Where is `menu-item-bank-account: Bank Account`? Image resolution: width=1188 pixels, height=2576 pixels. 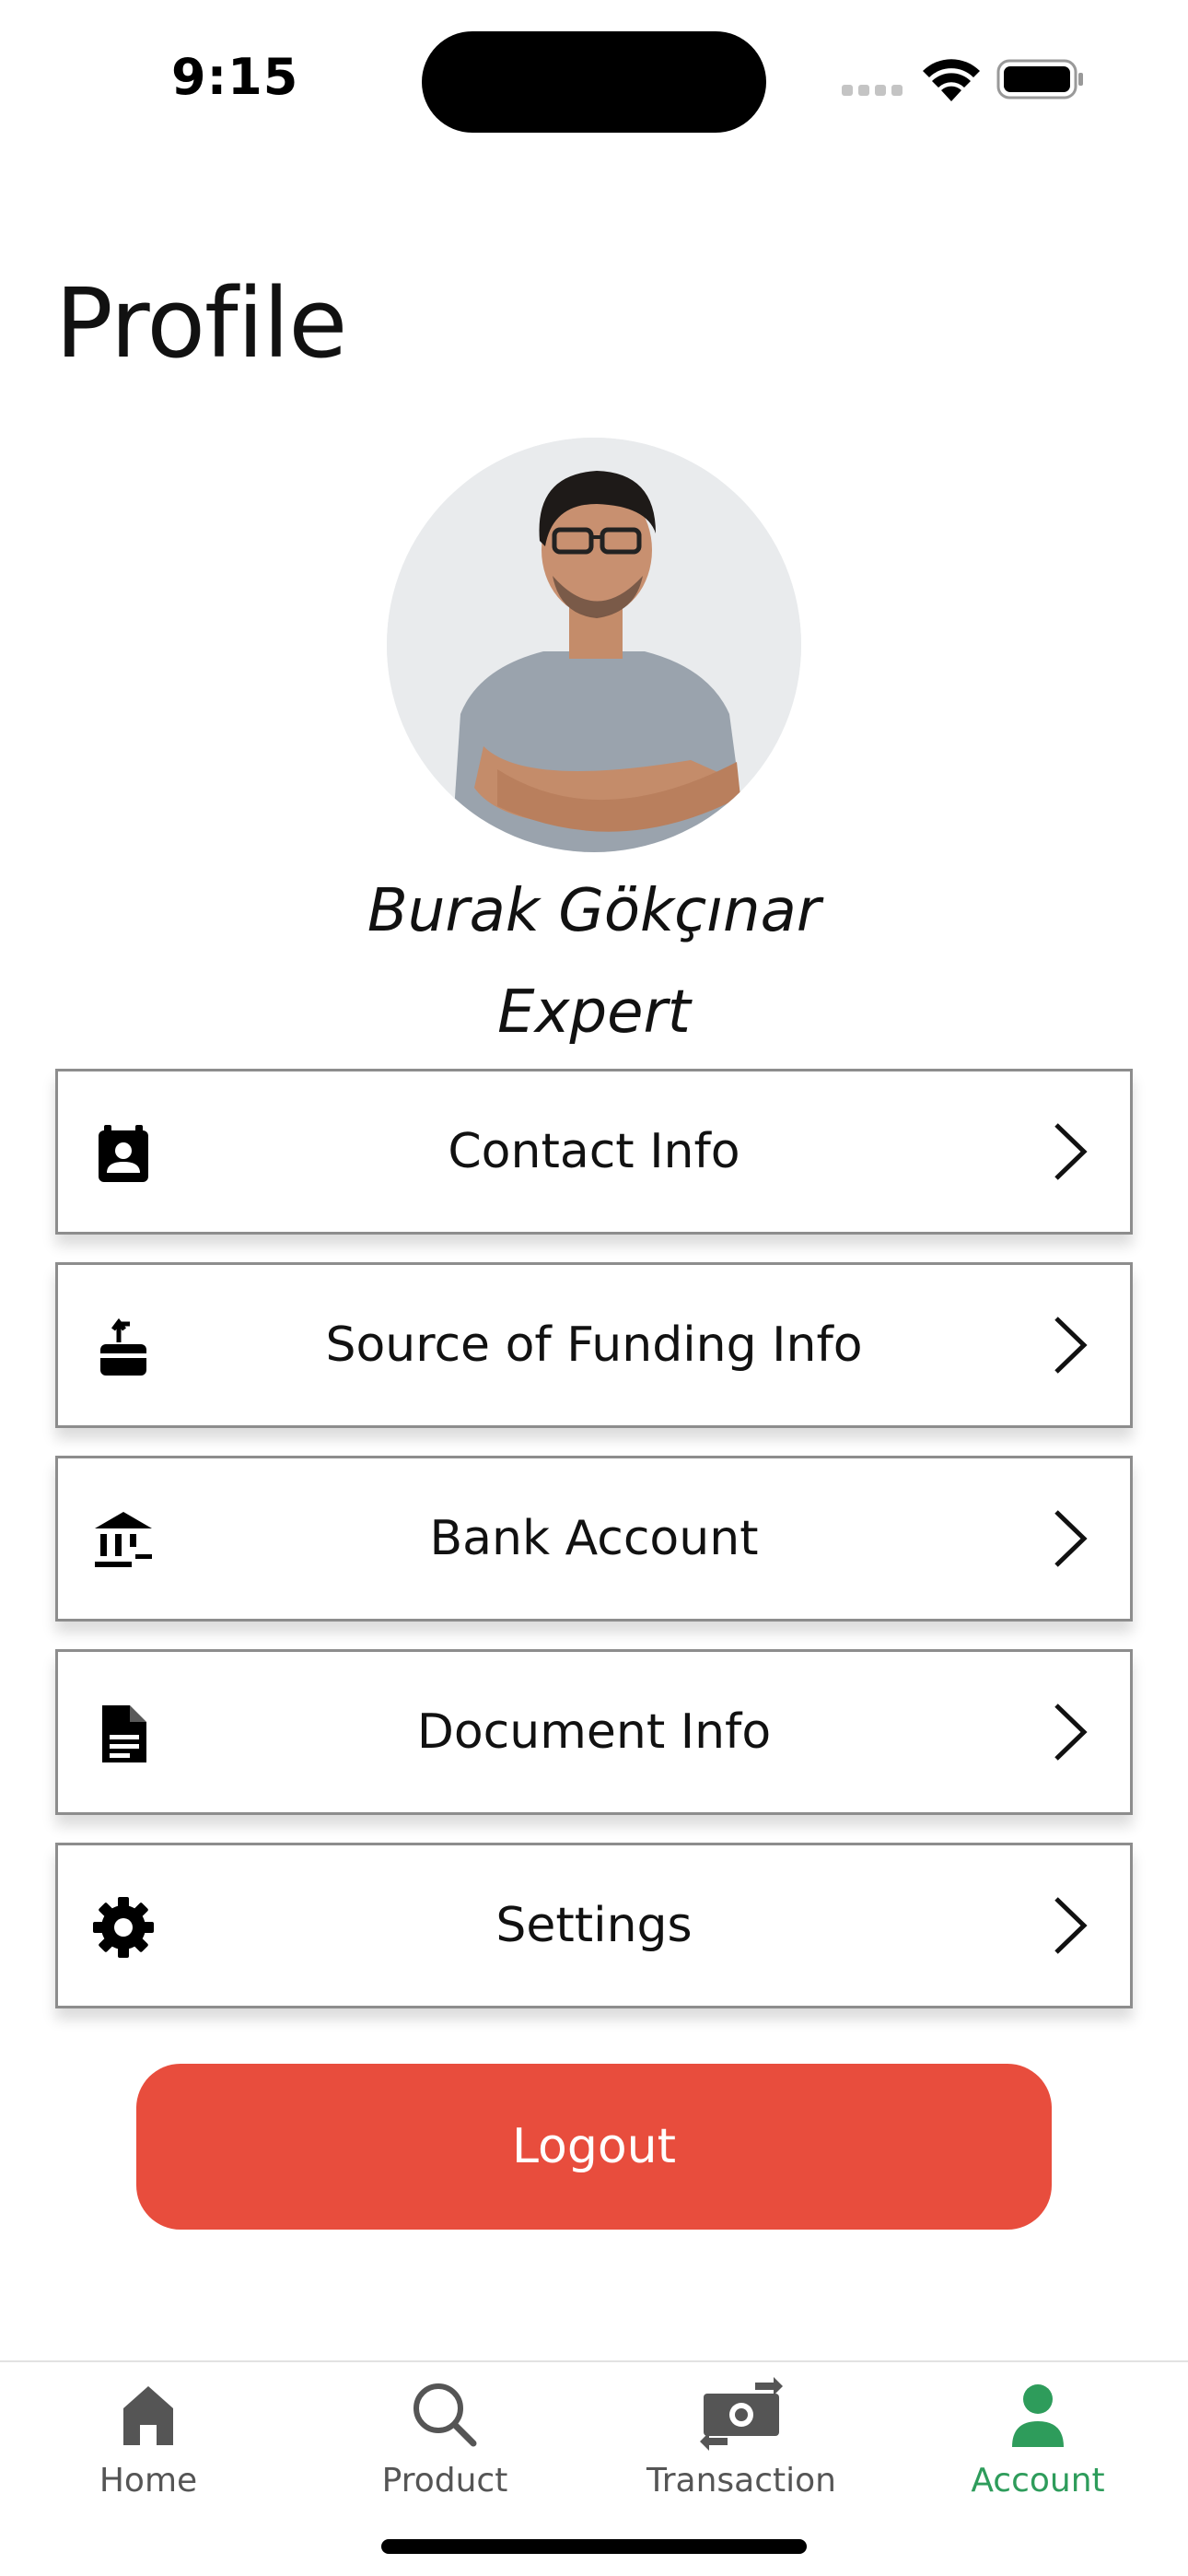 menu-item-bank-account: Bank Account is located at coordinates (594, 1539).